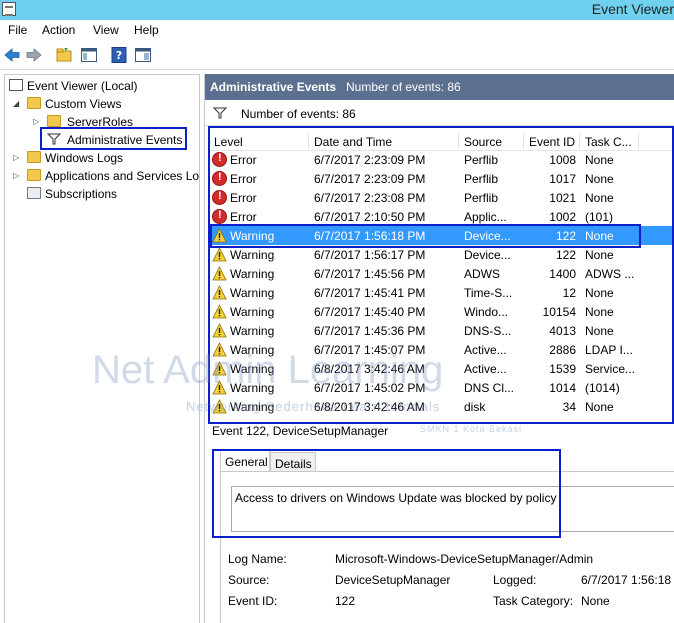 The width and height of the screenshot is (674, 623). Describe the element at coordinates (17, 30) in the screenshot. I see `menu-file: File` at that location.